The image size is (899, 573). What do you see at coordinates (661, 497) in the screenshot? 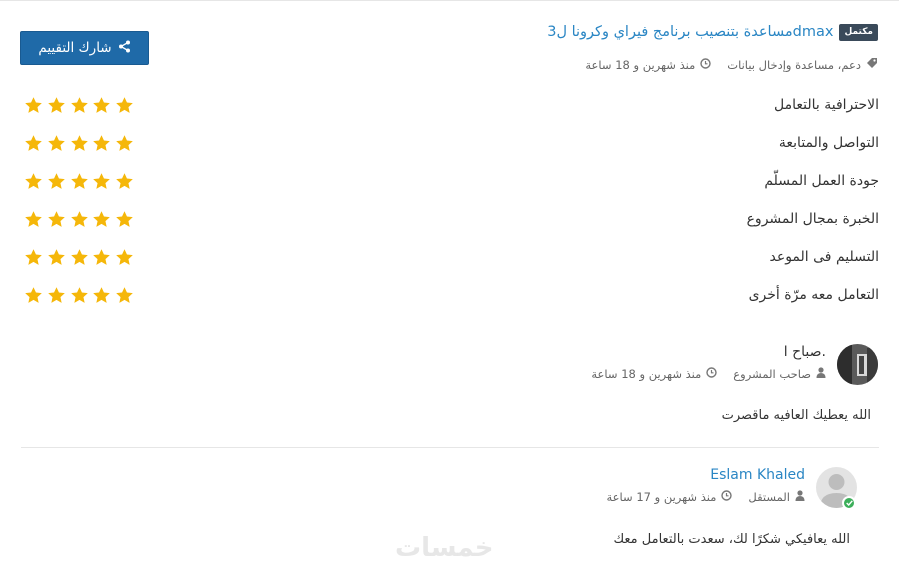
I see `comment-time: منذ شهرين و 17 ساعة` at bounding box center [661, 497].